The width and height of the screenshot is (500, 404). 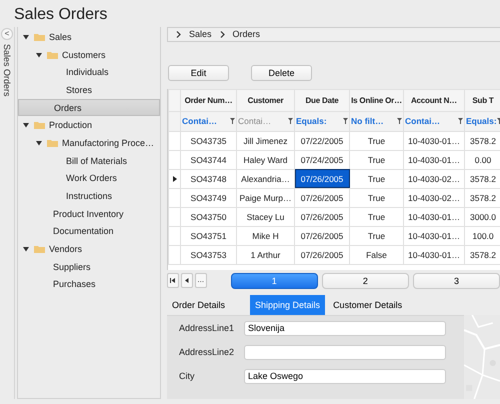 I want to click on table-cell: Mike H, so click(x=265, y=236).